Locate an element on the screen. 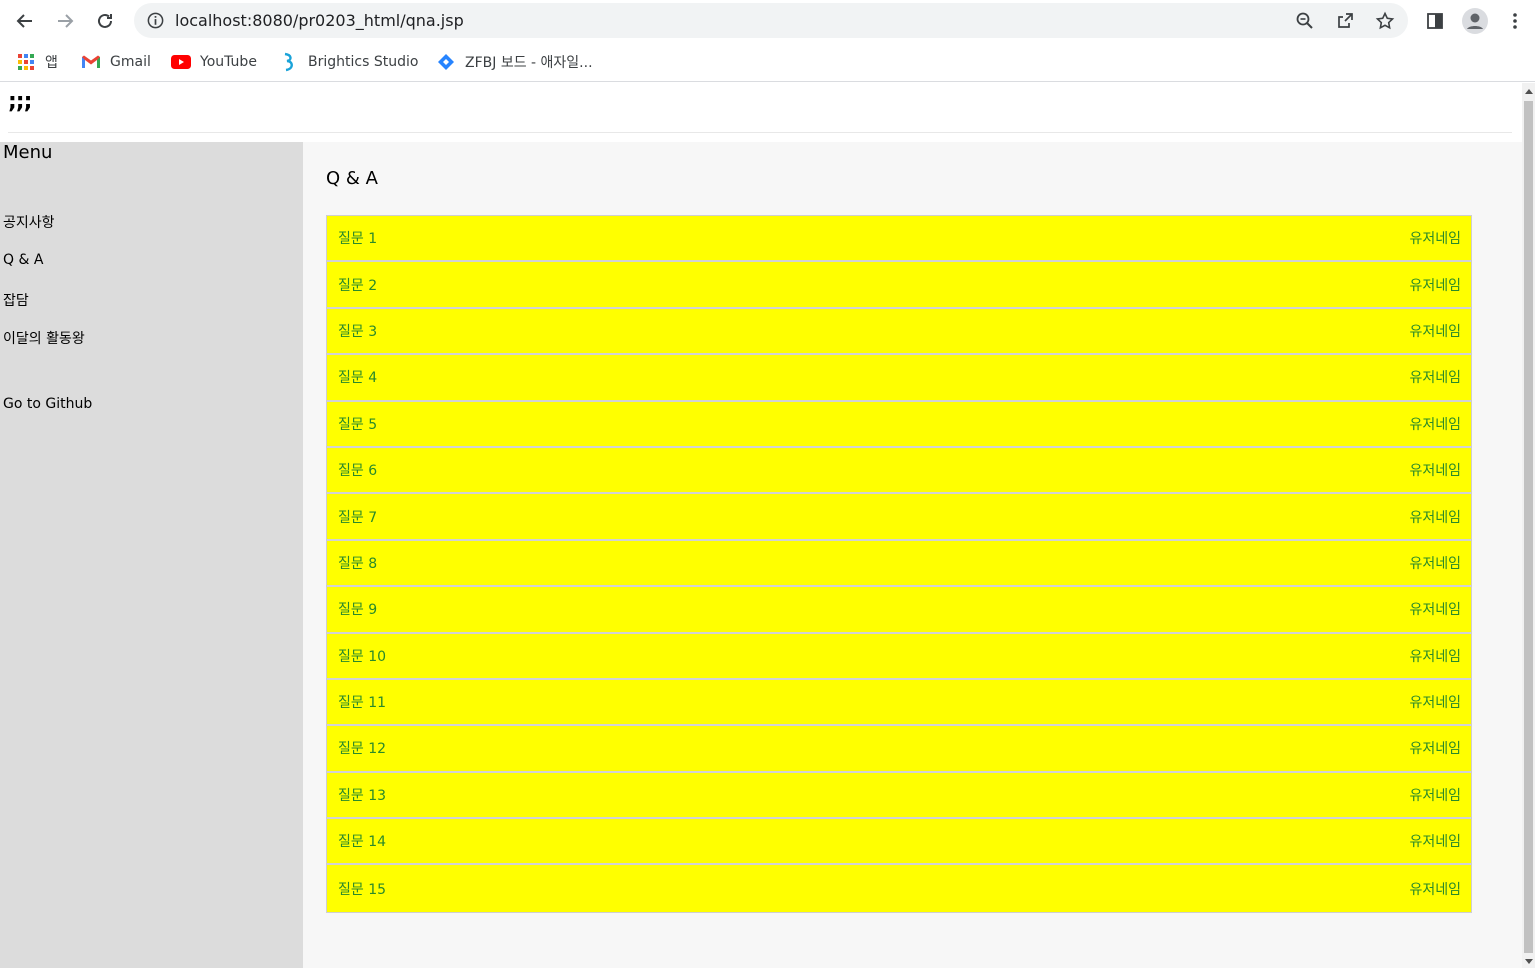 The width and height of the screenshot is (1535, 968). profile-avatar-icon is located at coordinates (1475, 21).